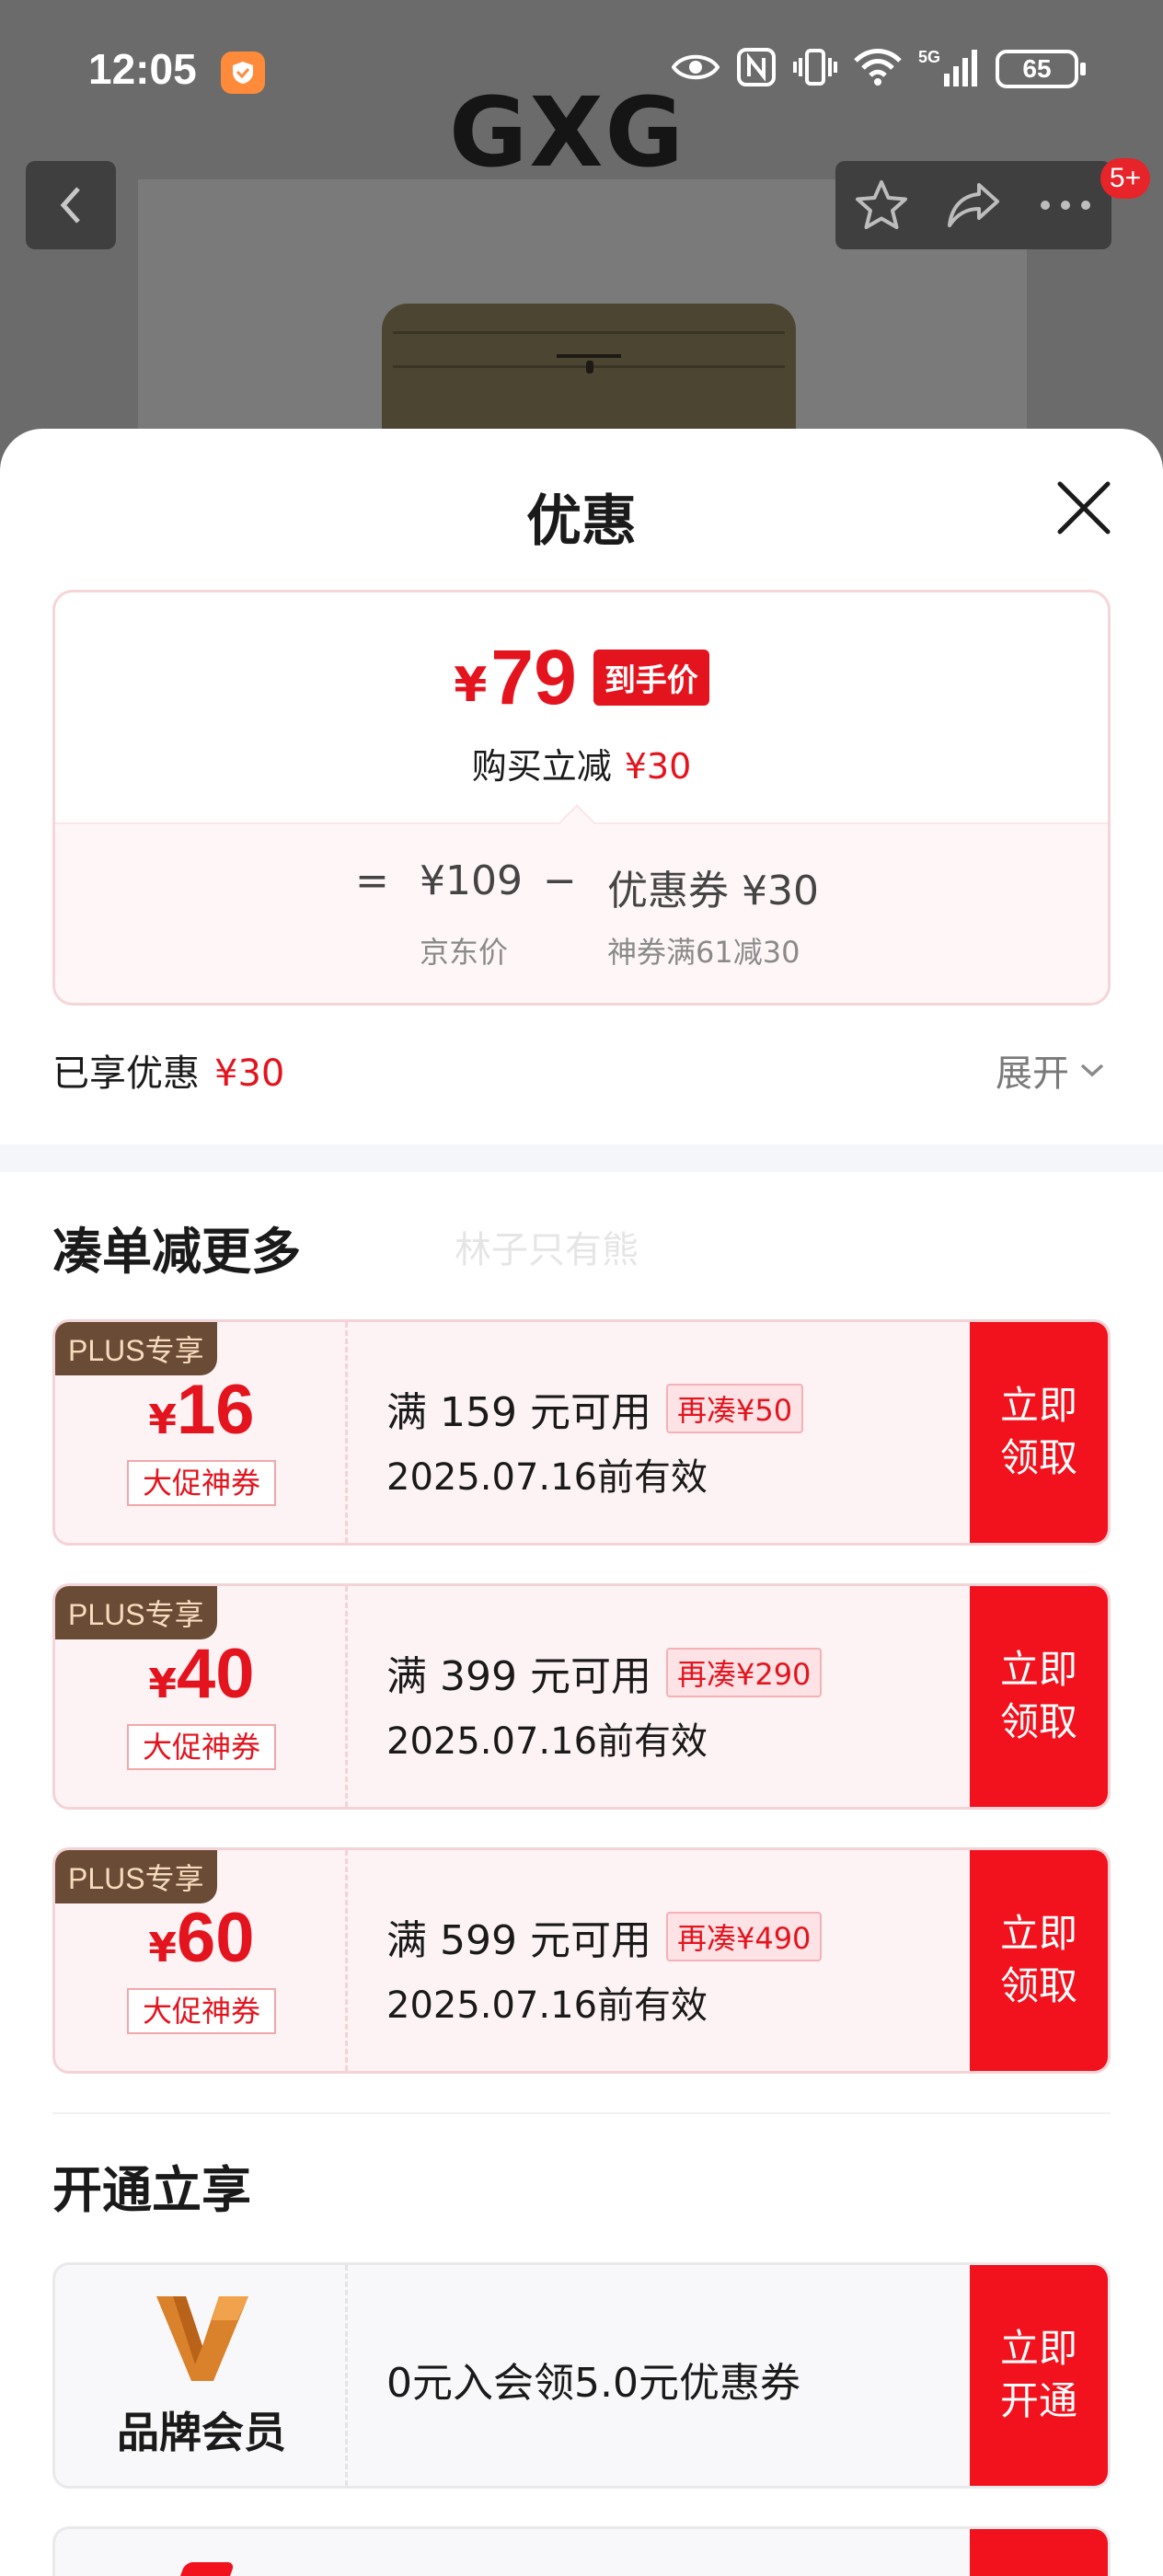 The height and width of the screenshot is (2576, 1163). Describe the element at coordinates (143, 69) in the screenshot. I see `status-time: 12:05` at that location.